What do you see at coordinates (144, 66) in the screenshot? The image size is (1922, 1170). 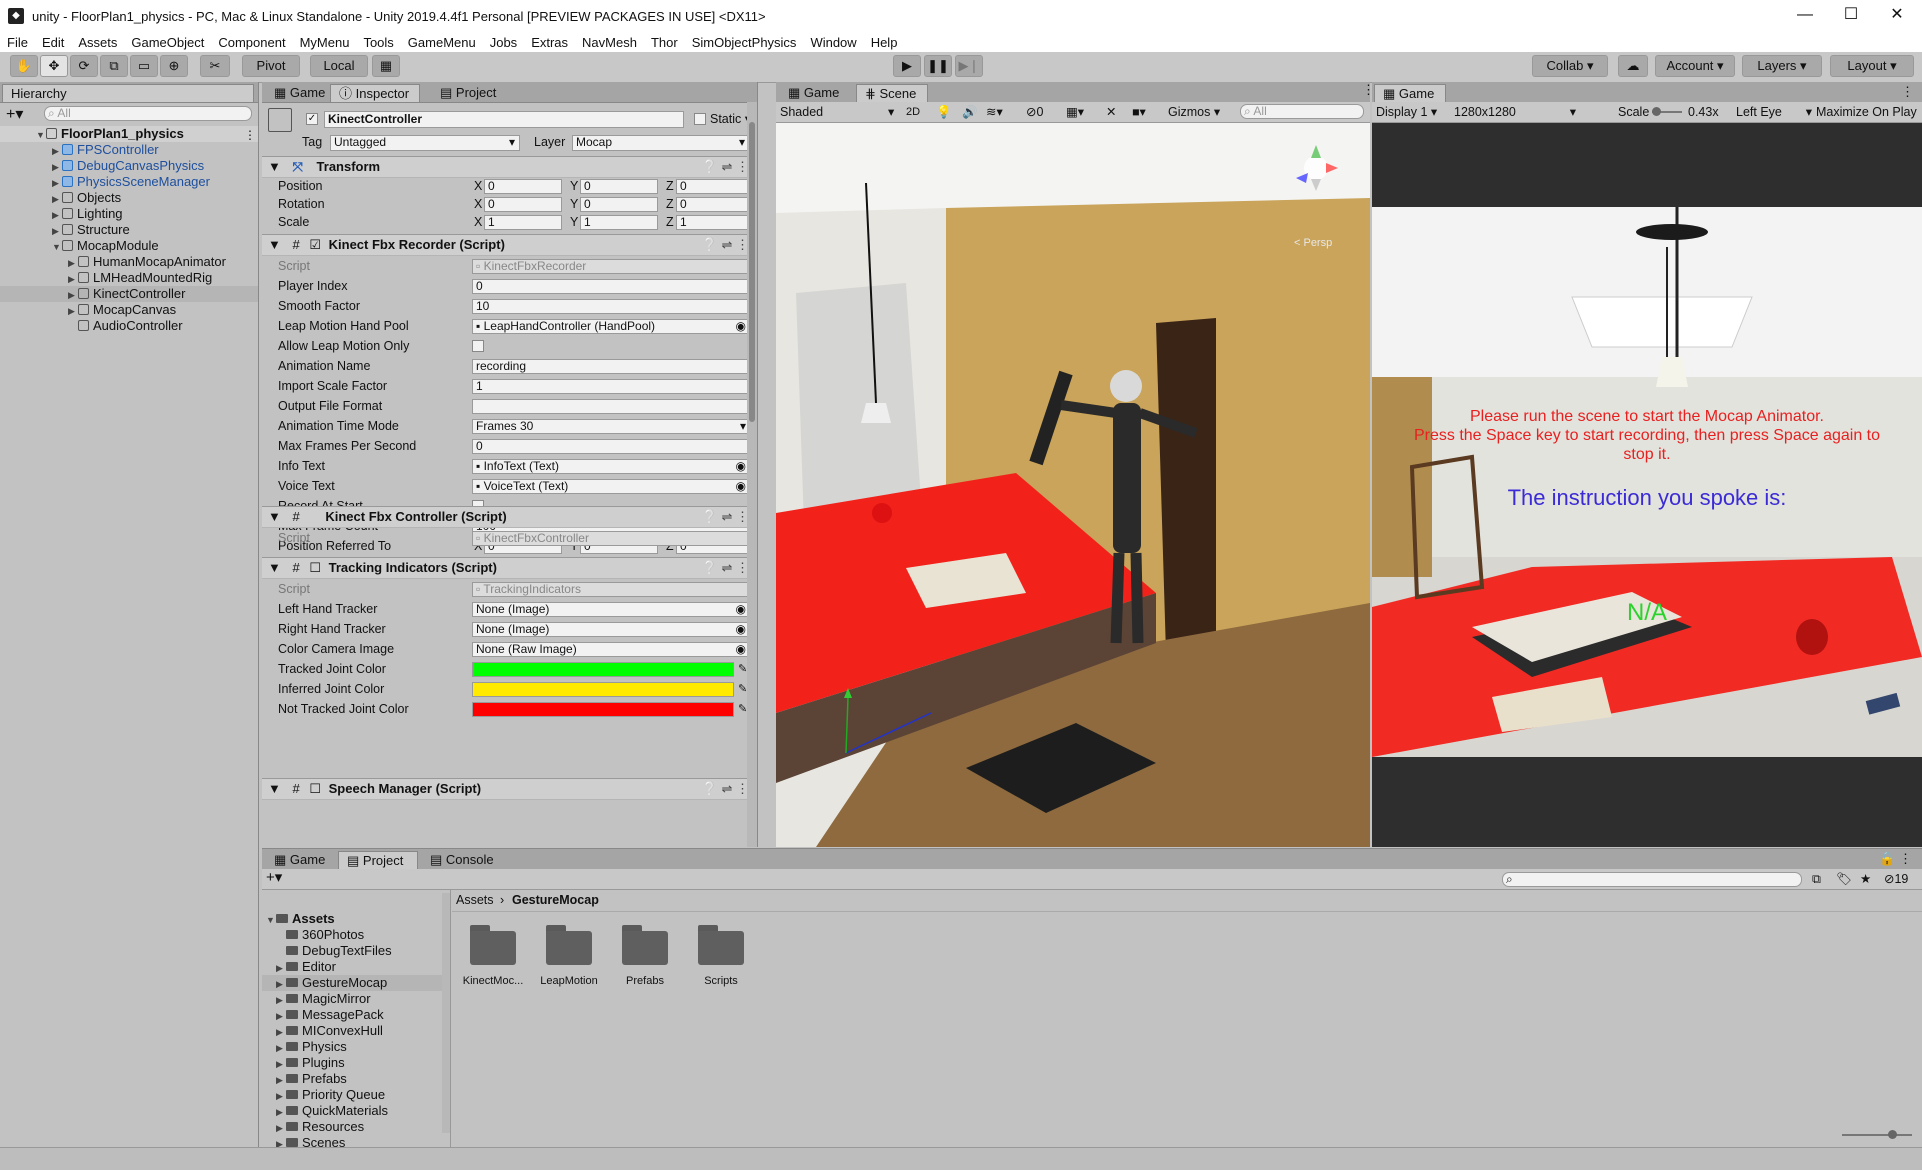 I see `rect-tool-icon: ▭` at bounding box center [144, 66].